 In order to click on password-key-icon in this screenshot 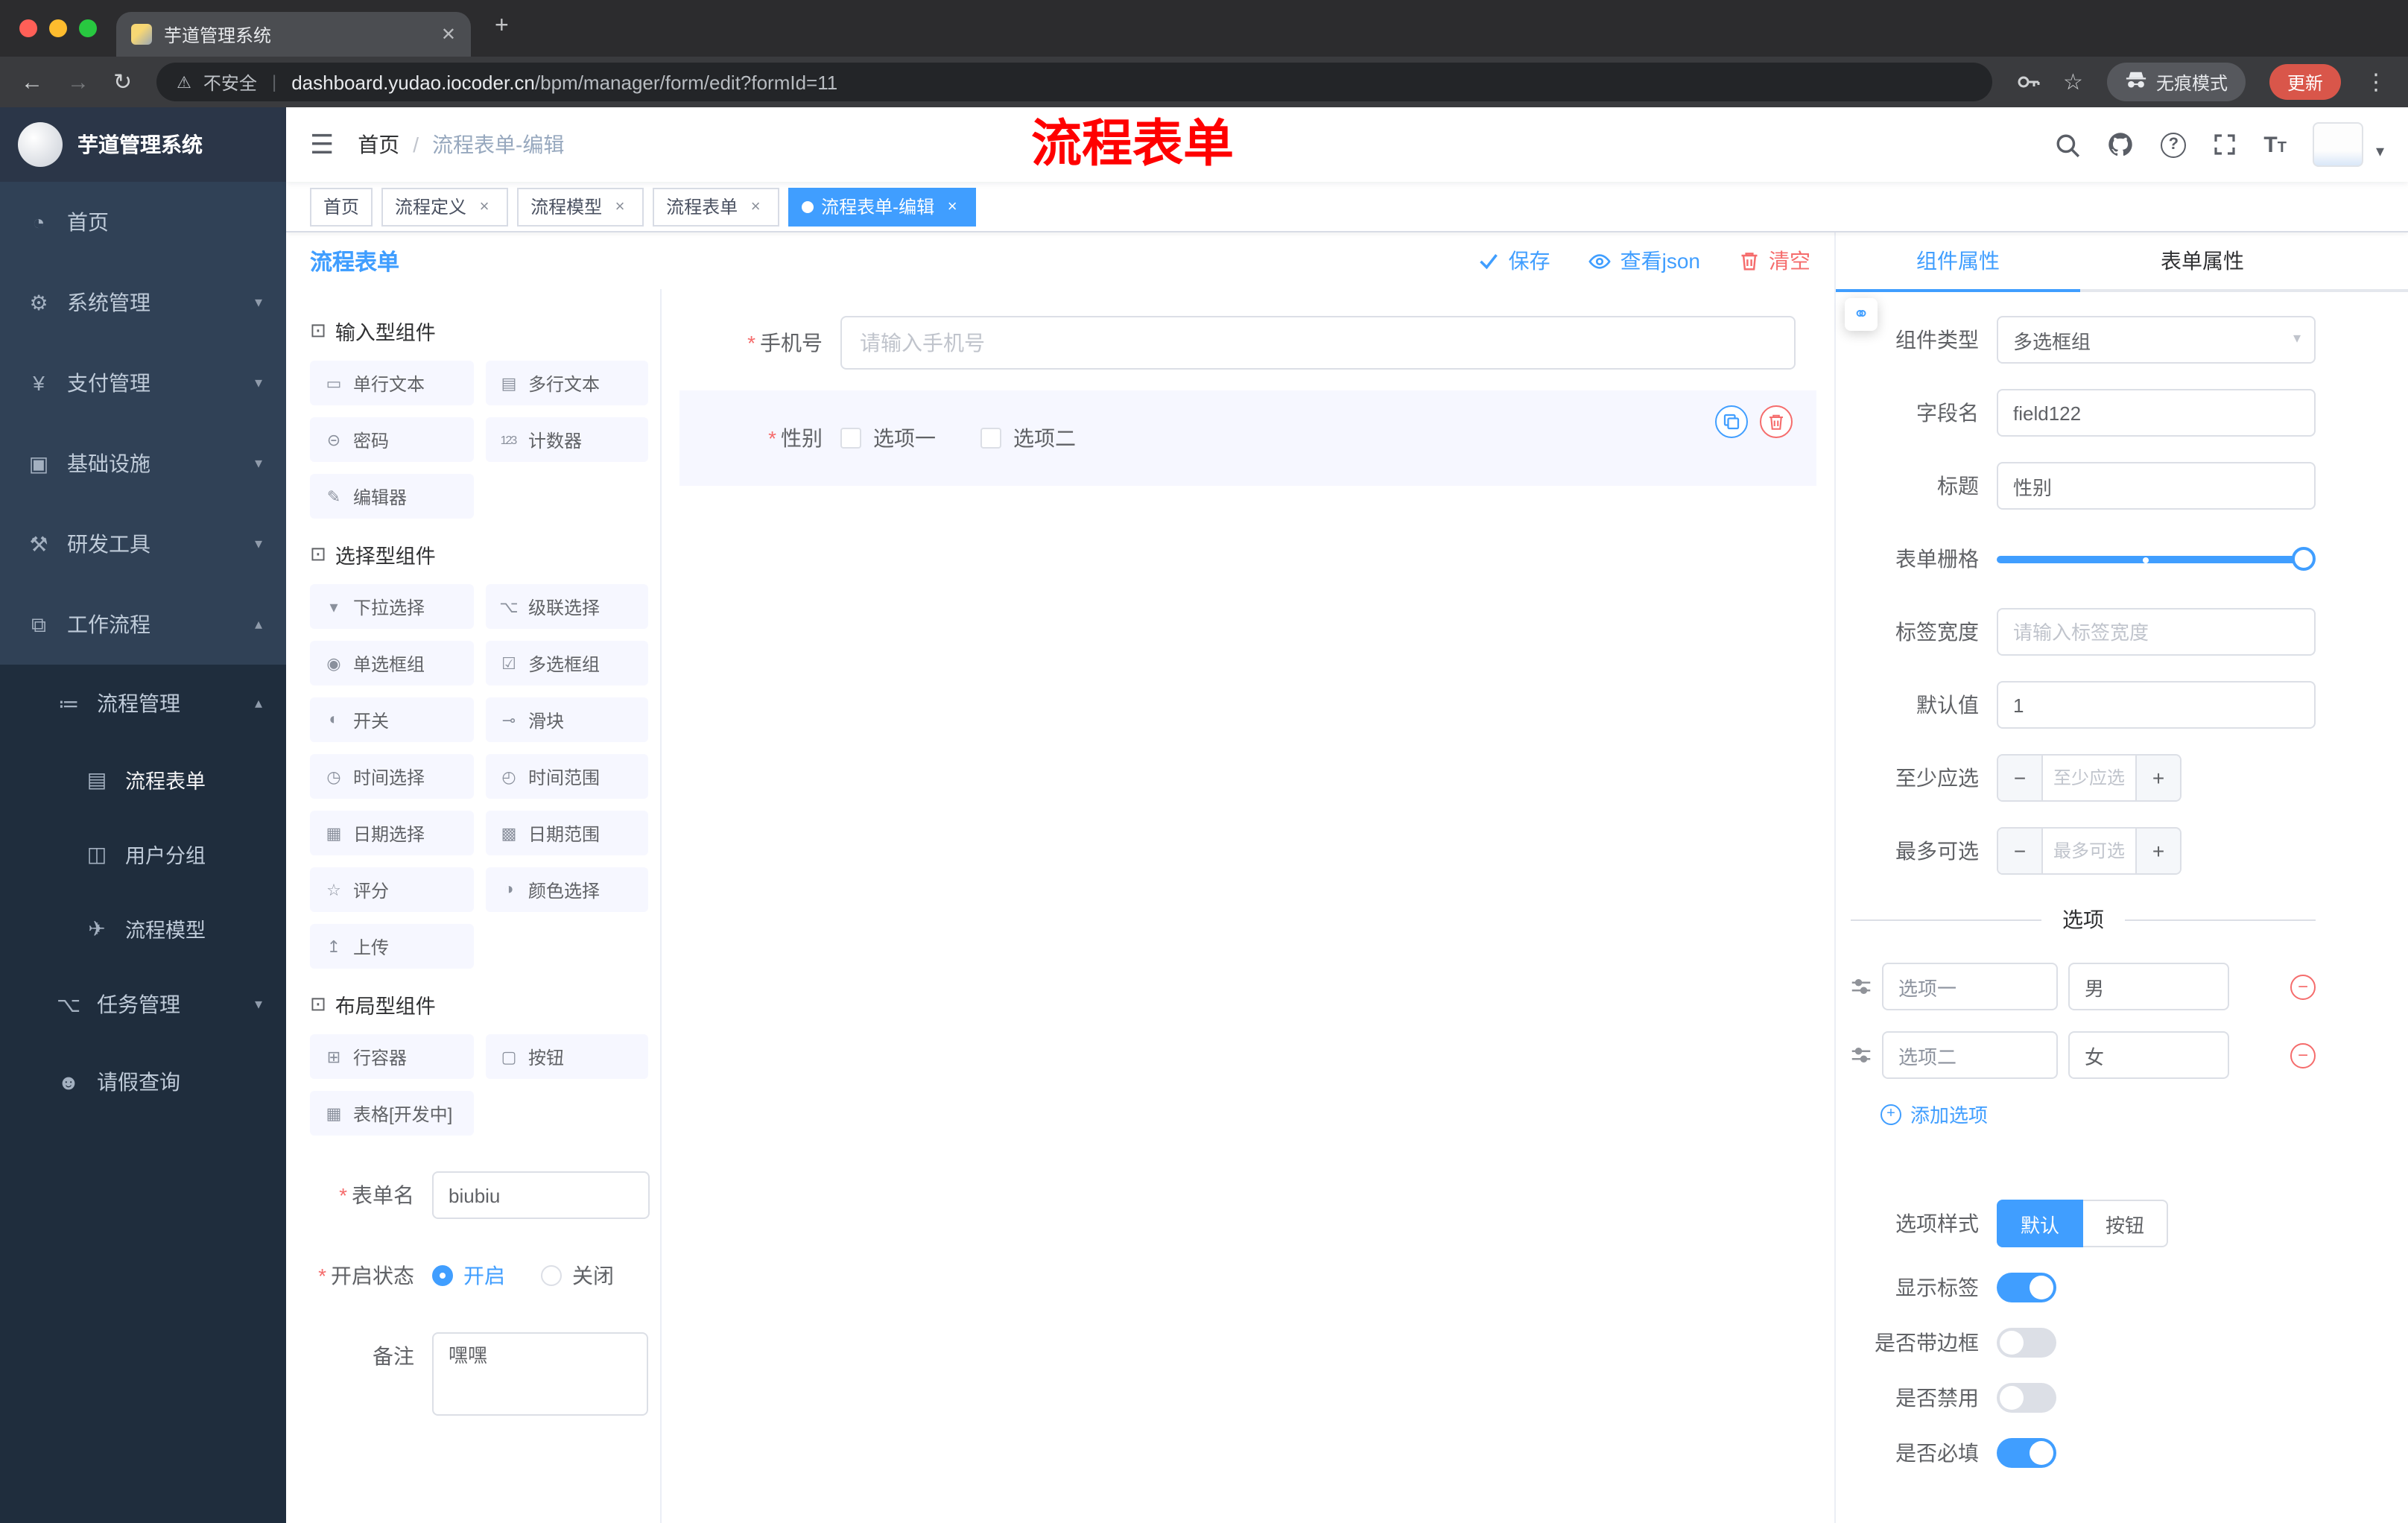, I will do `click(2027, 82)`.